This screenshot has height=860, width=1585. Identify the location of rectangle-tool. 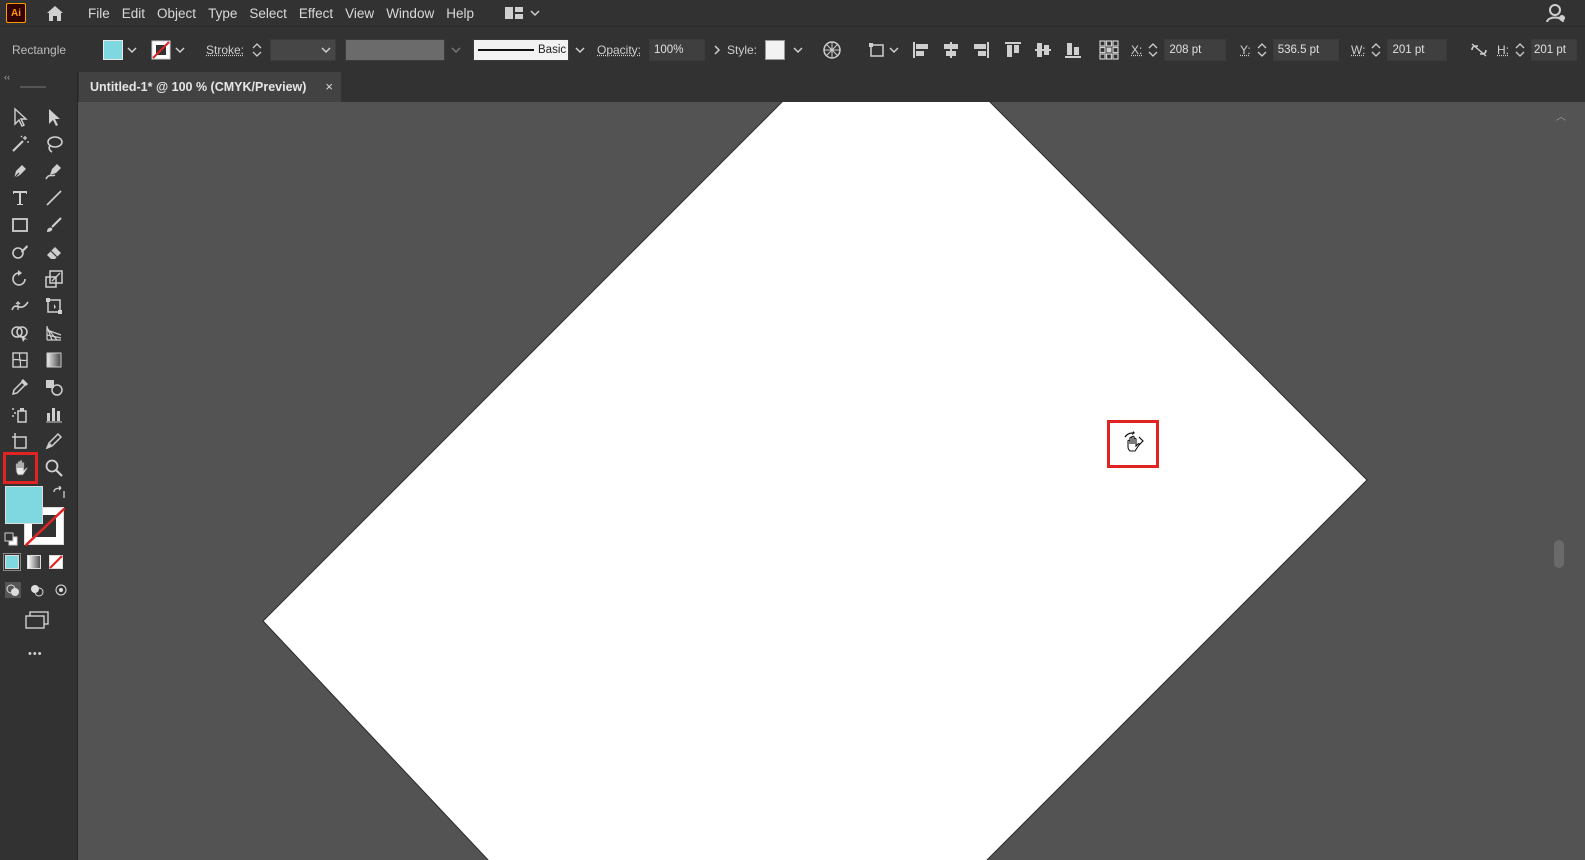
(20, 225).